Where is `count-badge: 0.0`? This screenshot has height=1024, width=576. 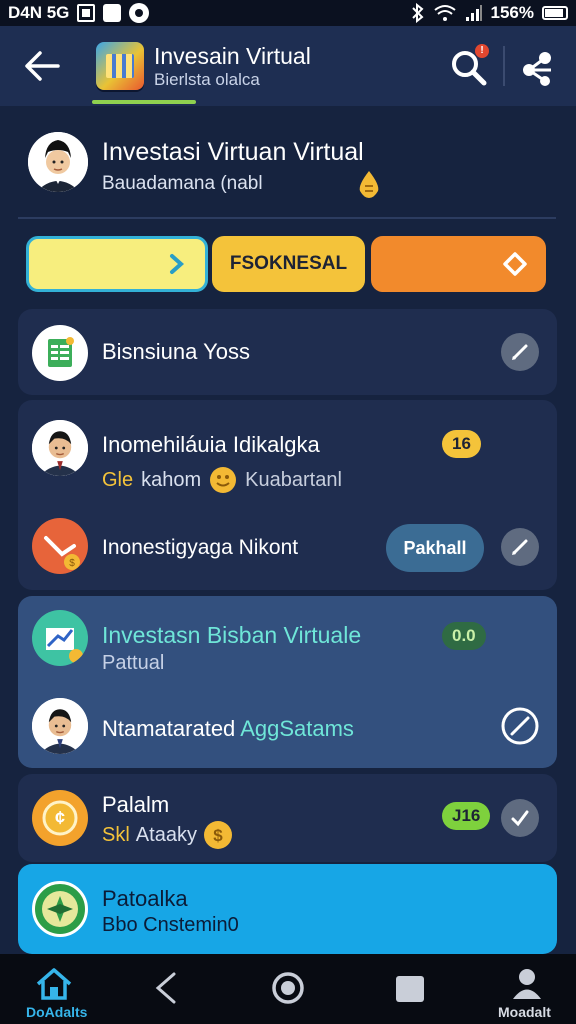 count-badge: 0.0 is located at coordinates (464, 636).